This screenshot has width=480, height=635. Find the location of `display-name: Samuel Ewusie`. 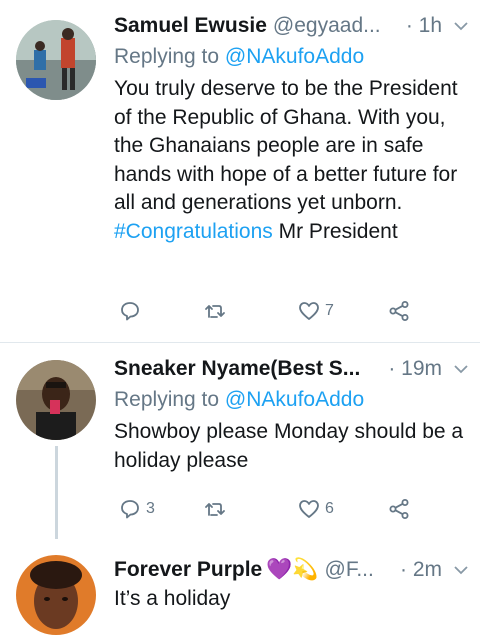

display-name: Samuel Ewusie is located at coordinates (190, 26).